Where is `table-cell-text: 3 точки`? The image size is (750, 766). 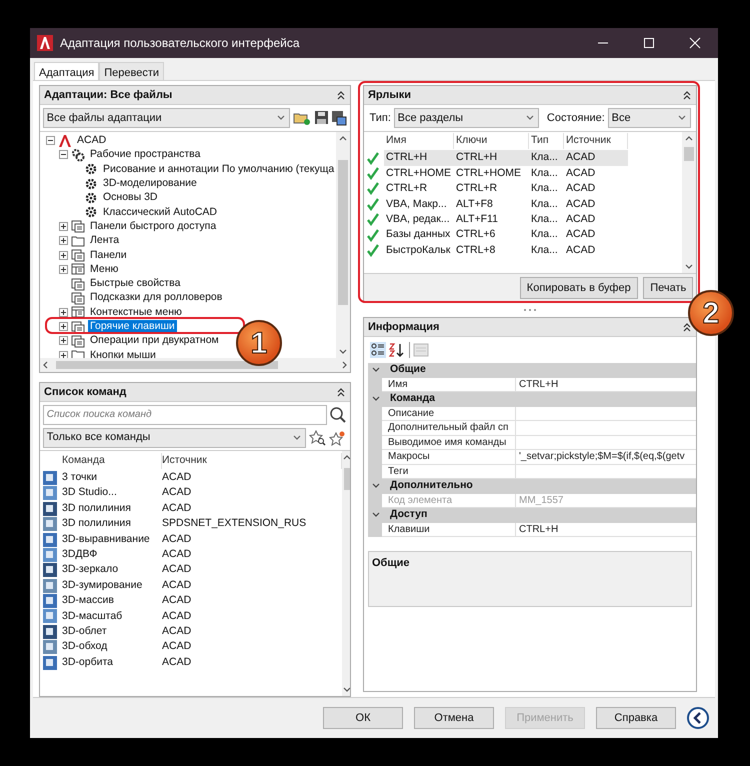
table-cell-text: 3 точки is located at coordinates (80, 478).